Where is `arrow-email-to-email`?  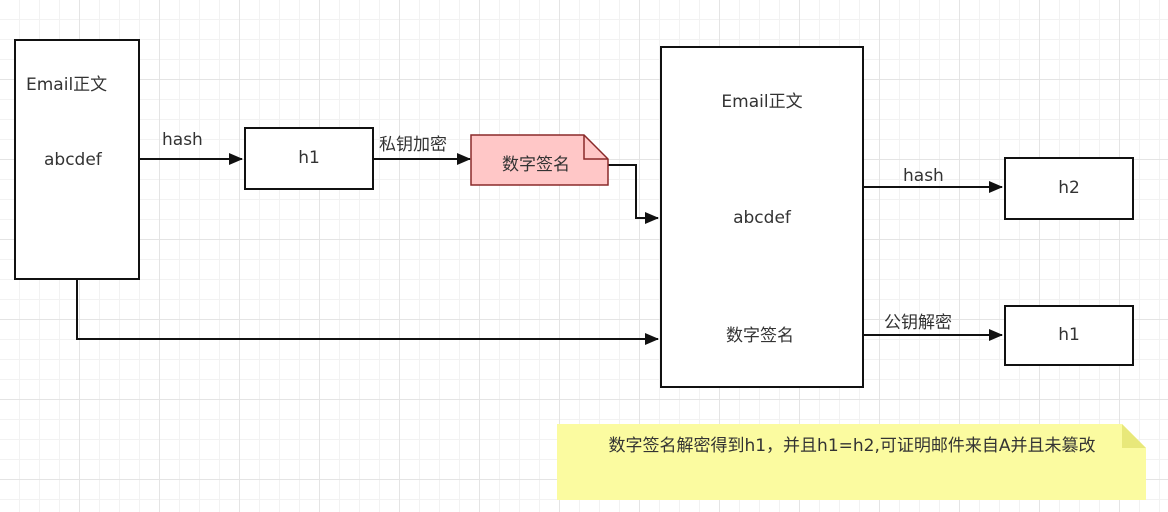 arrow-email-to-email is located at coordinates (367, 312).